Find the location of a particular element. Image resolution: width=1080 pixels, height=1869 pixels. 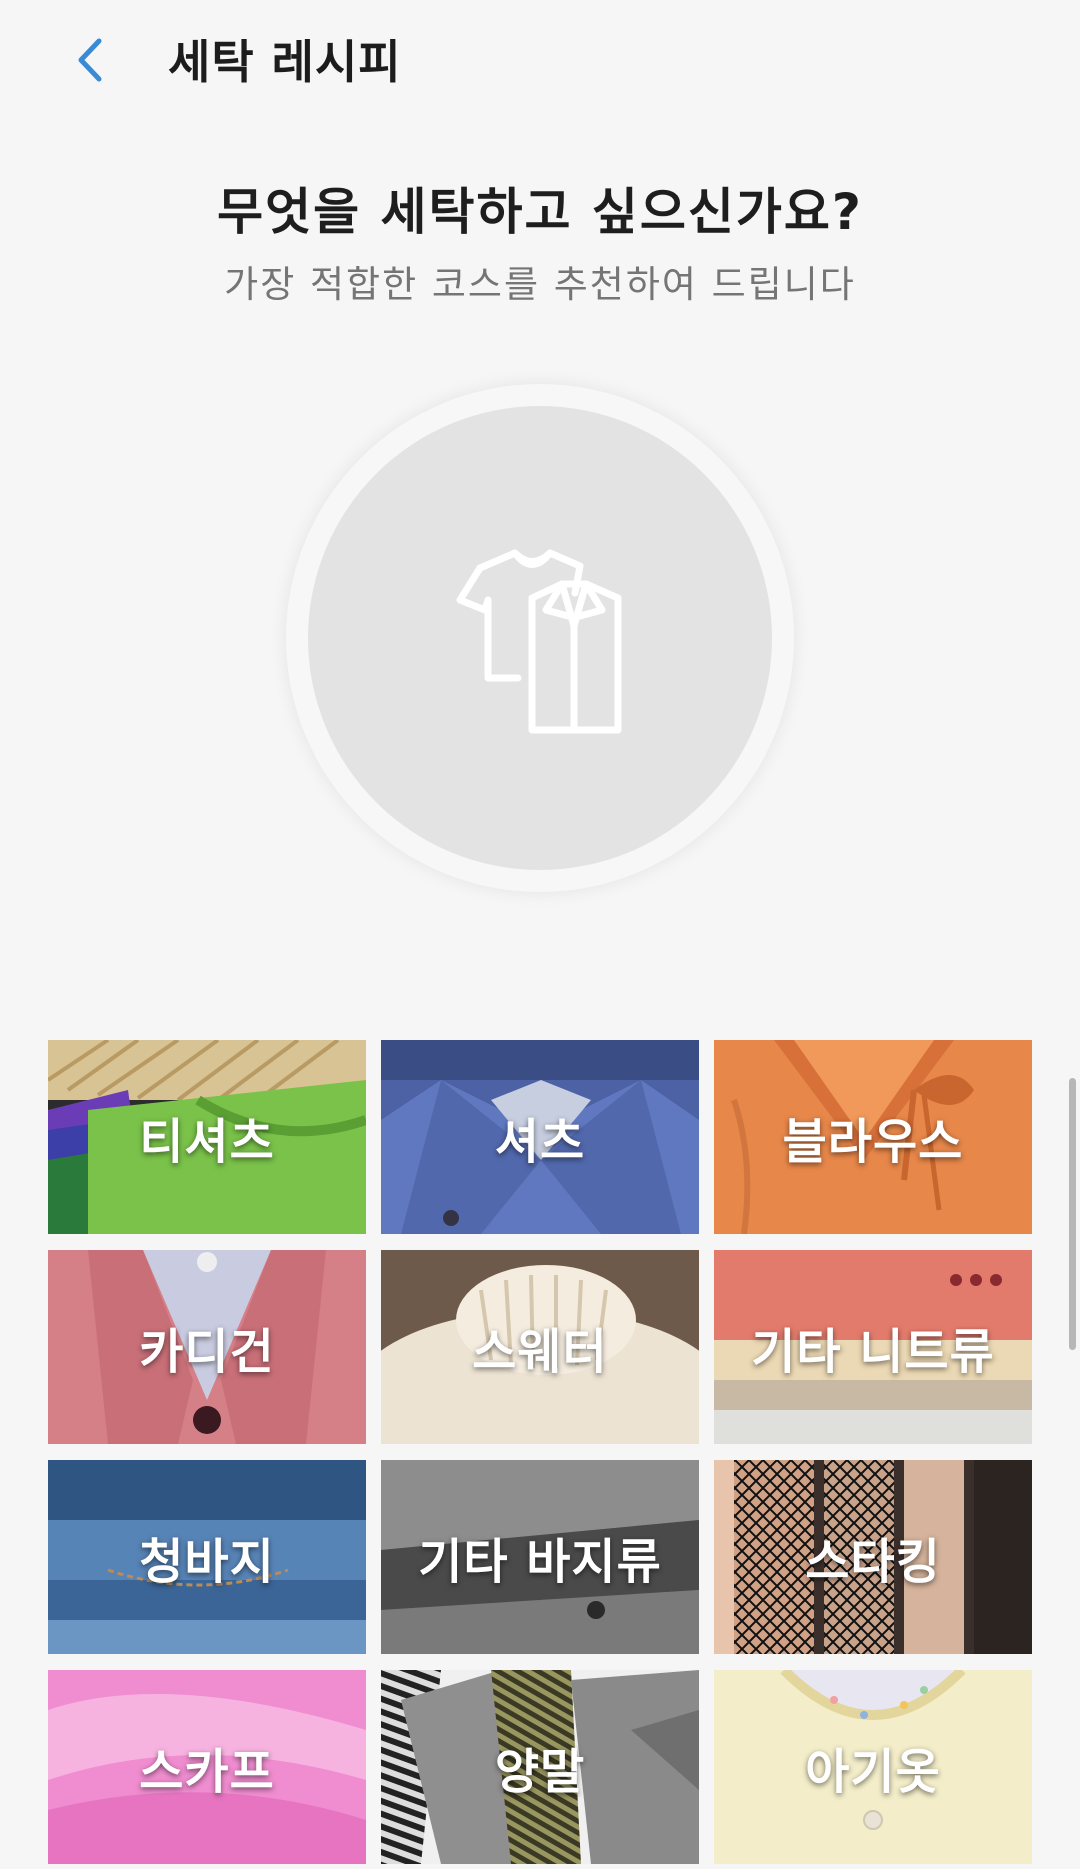

category-tile-shirt: 셔츠 is located at coordinates (540, 1137).